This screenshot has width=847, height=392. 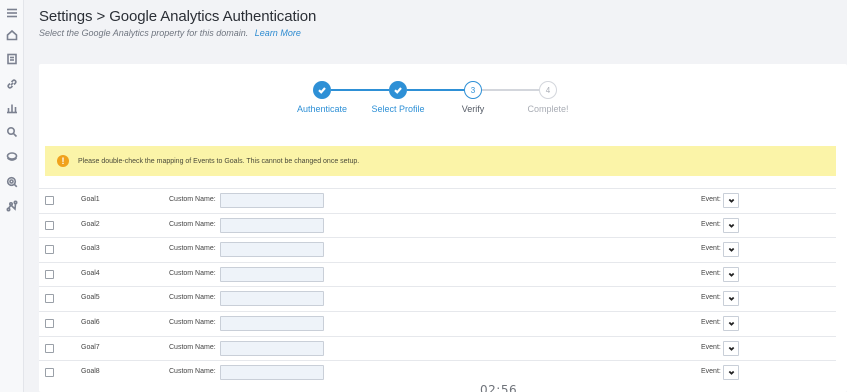 I want to click on document-icon, so click(x=12, y=59).